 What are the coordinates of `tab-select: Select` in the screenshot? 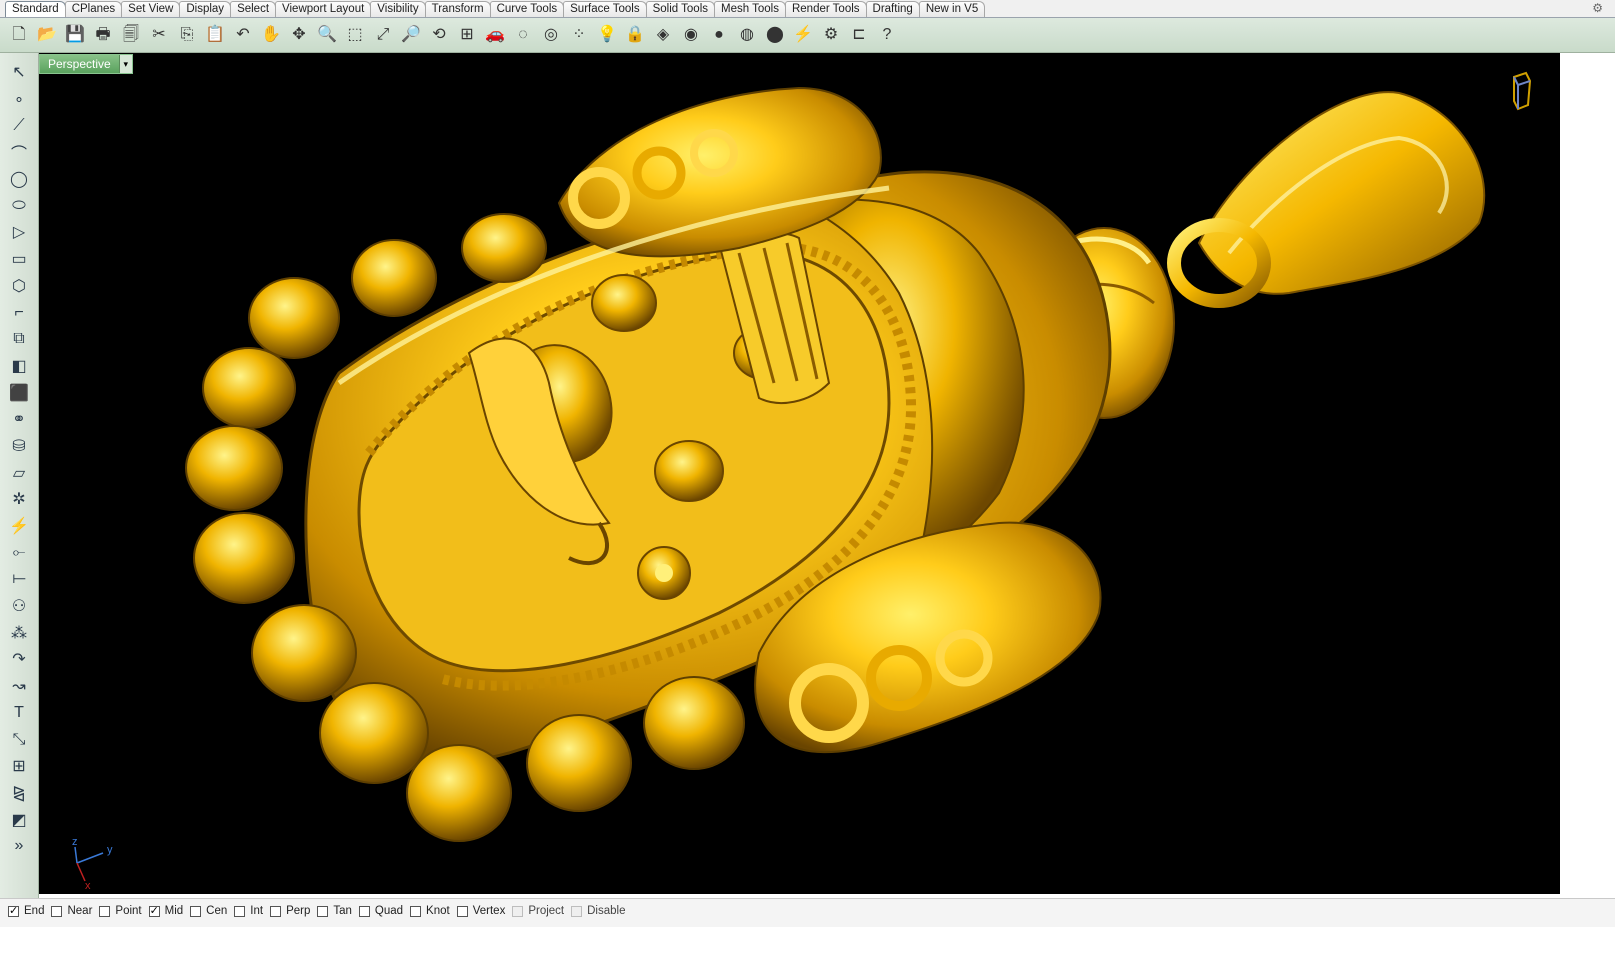 It's located at (253, 9).